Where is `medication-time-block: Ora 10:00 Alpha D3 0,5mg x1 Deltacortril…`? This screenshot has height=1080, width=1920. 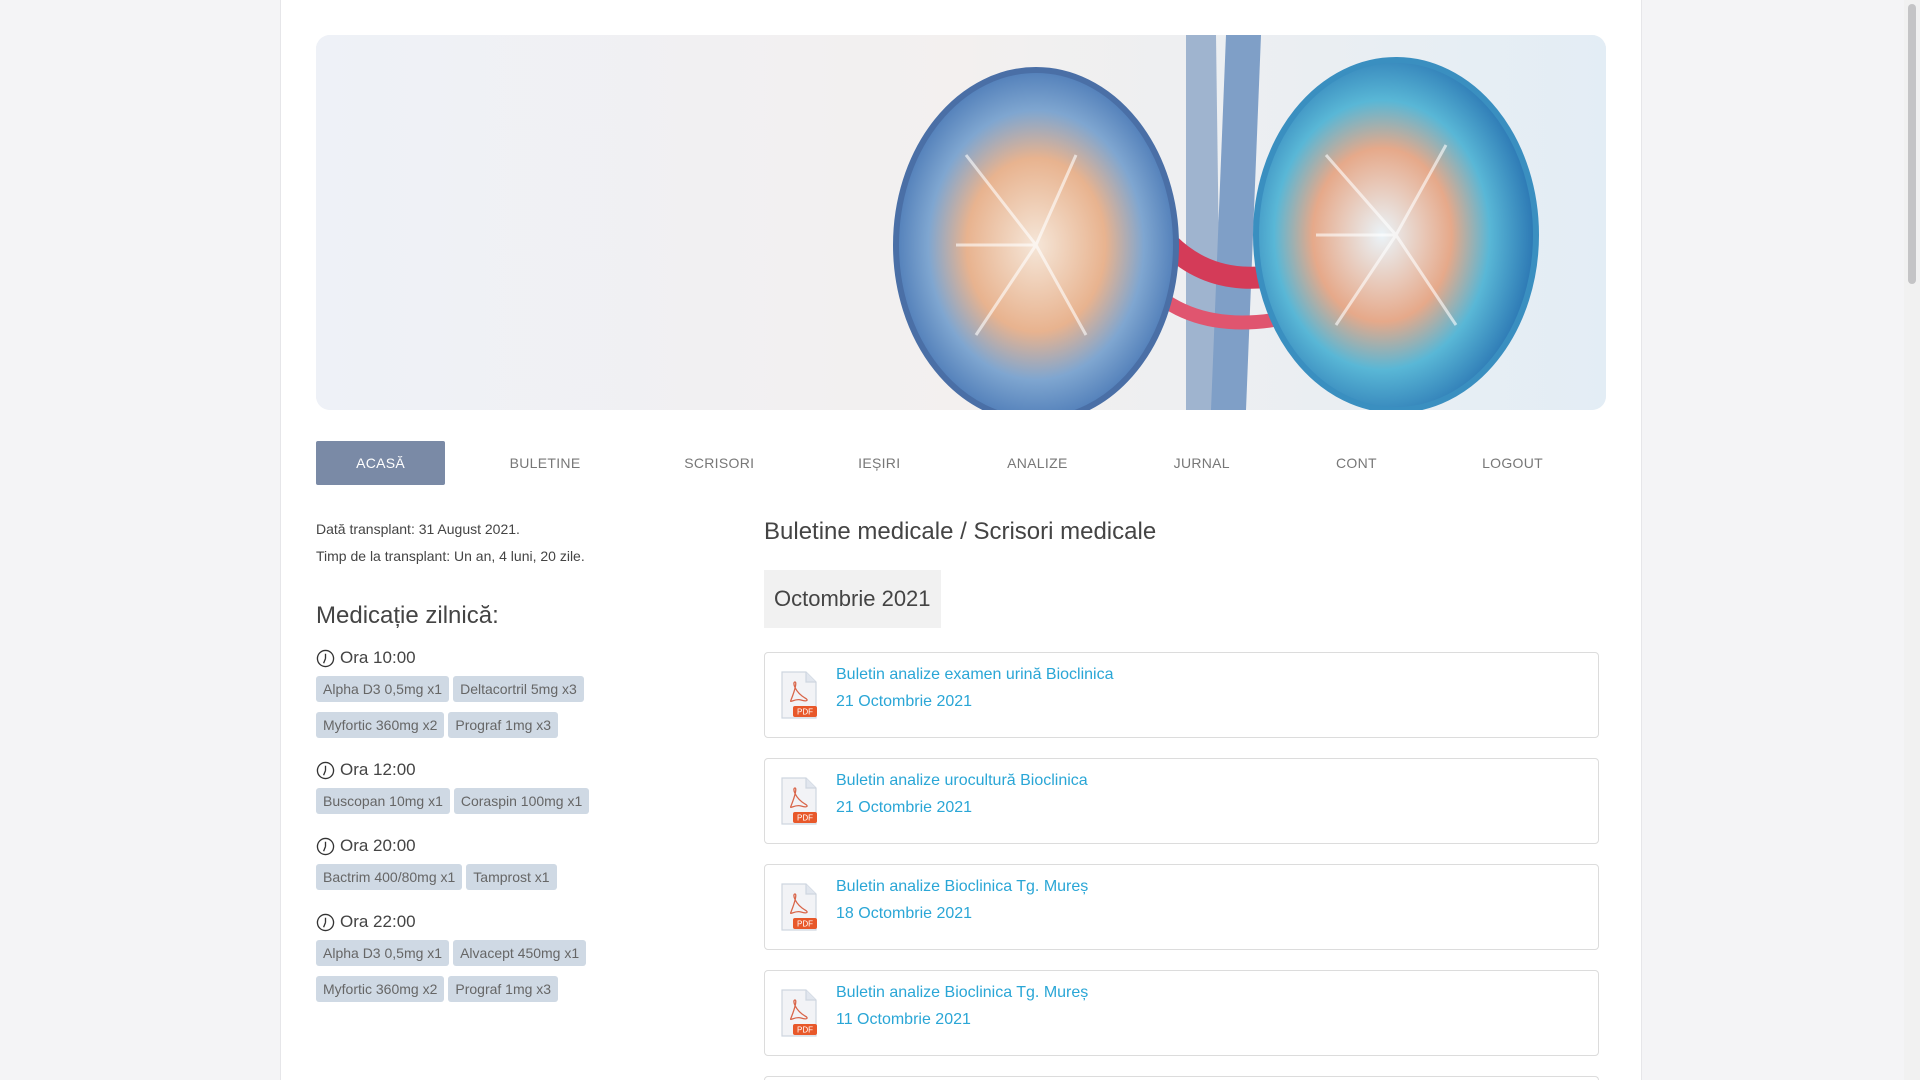 medication-time-block: Ora 10:00 Alpha D3 0,5mg x1 Deltacortril… is located at coordinates (516, 693).